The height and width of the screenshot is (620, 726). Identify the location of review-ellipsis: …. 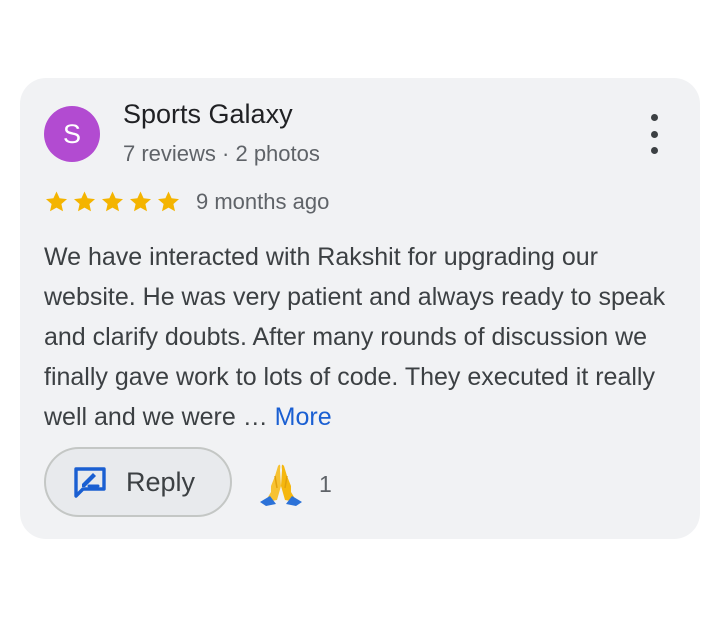
(255, 417).